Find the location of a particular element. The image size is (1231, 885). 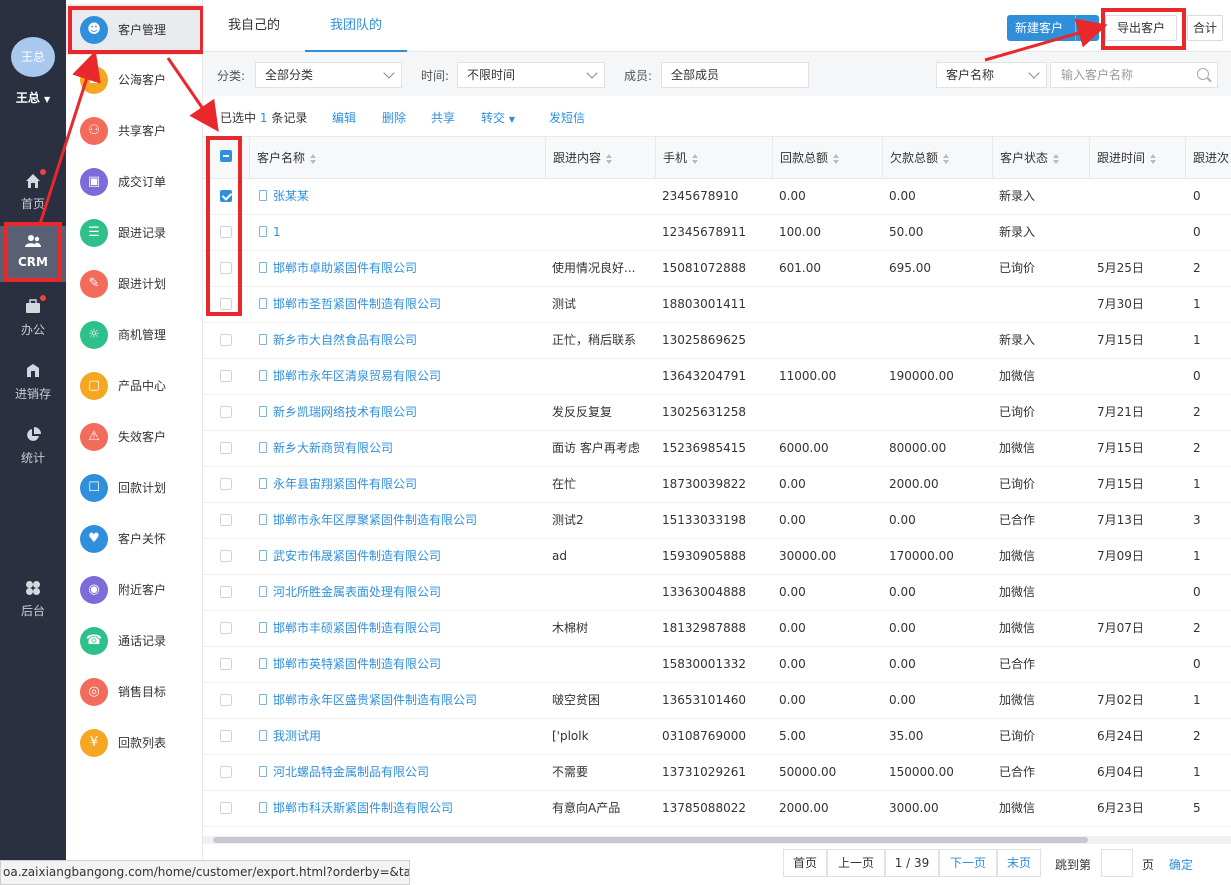

search-icon is located at coordinates (1203, 74).